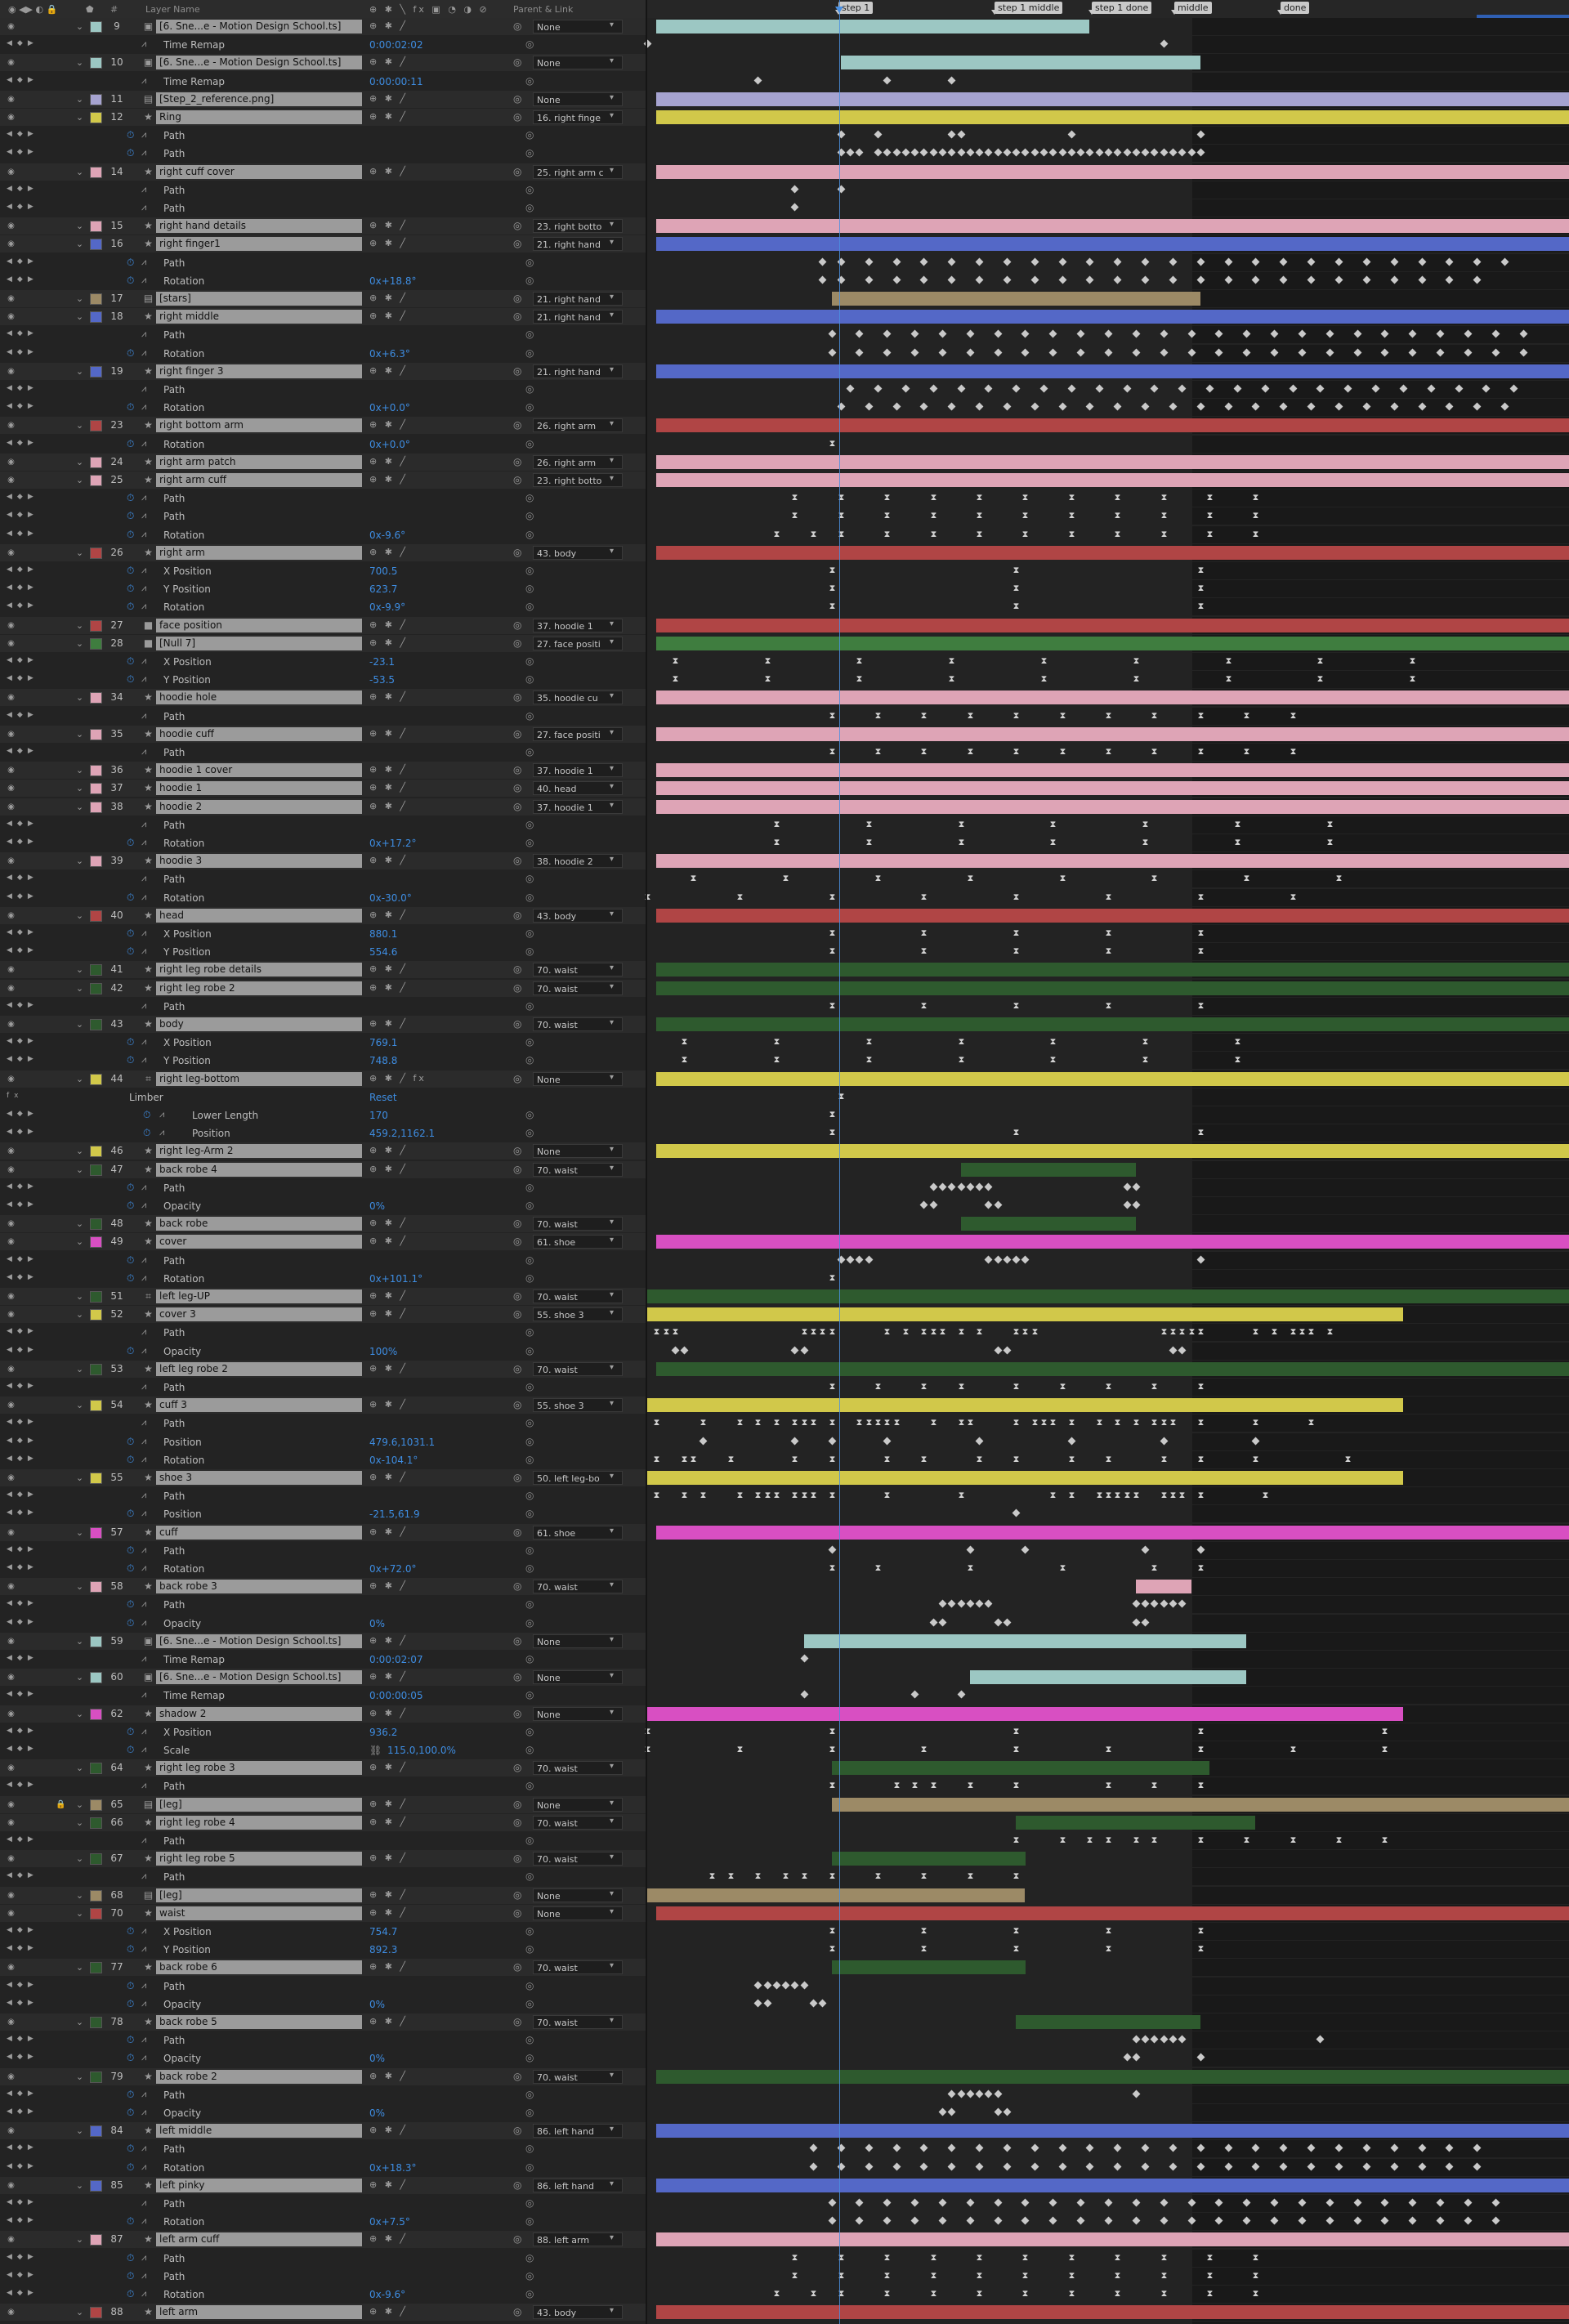 The width and height of the screenshot is (1569, 2324). I want to click on label-color-swatch, so click(96, 226).